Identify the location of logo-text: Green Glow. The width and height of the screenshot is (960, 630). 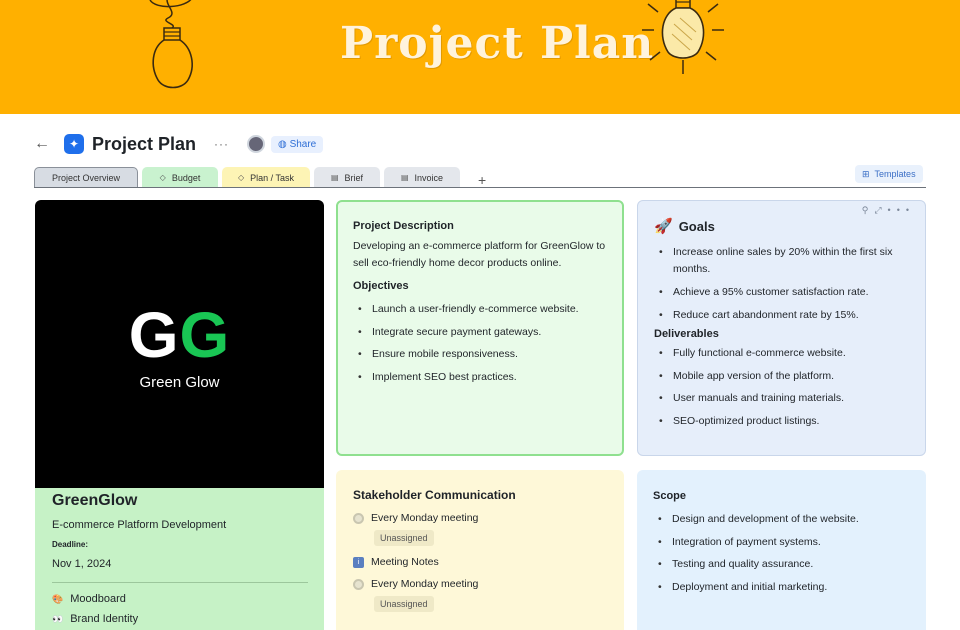
(179, 382).